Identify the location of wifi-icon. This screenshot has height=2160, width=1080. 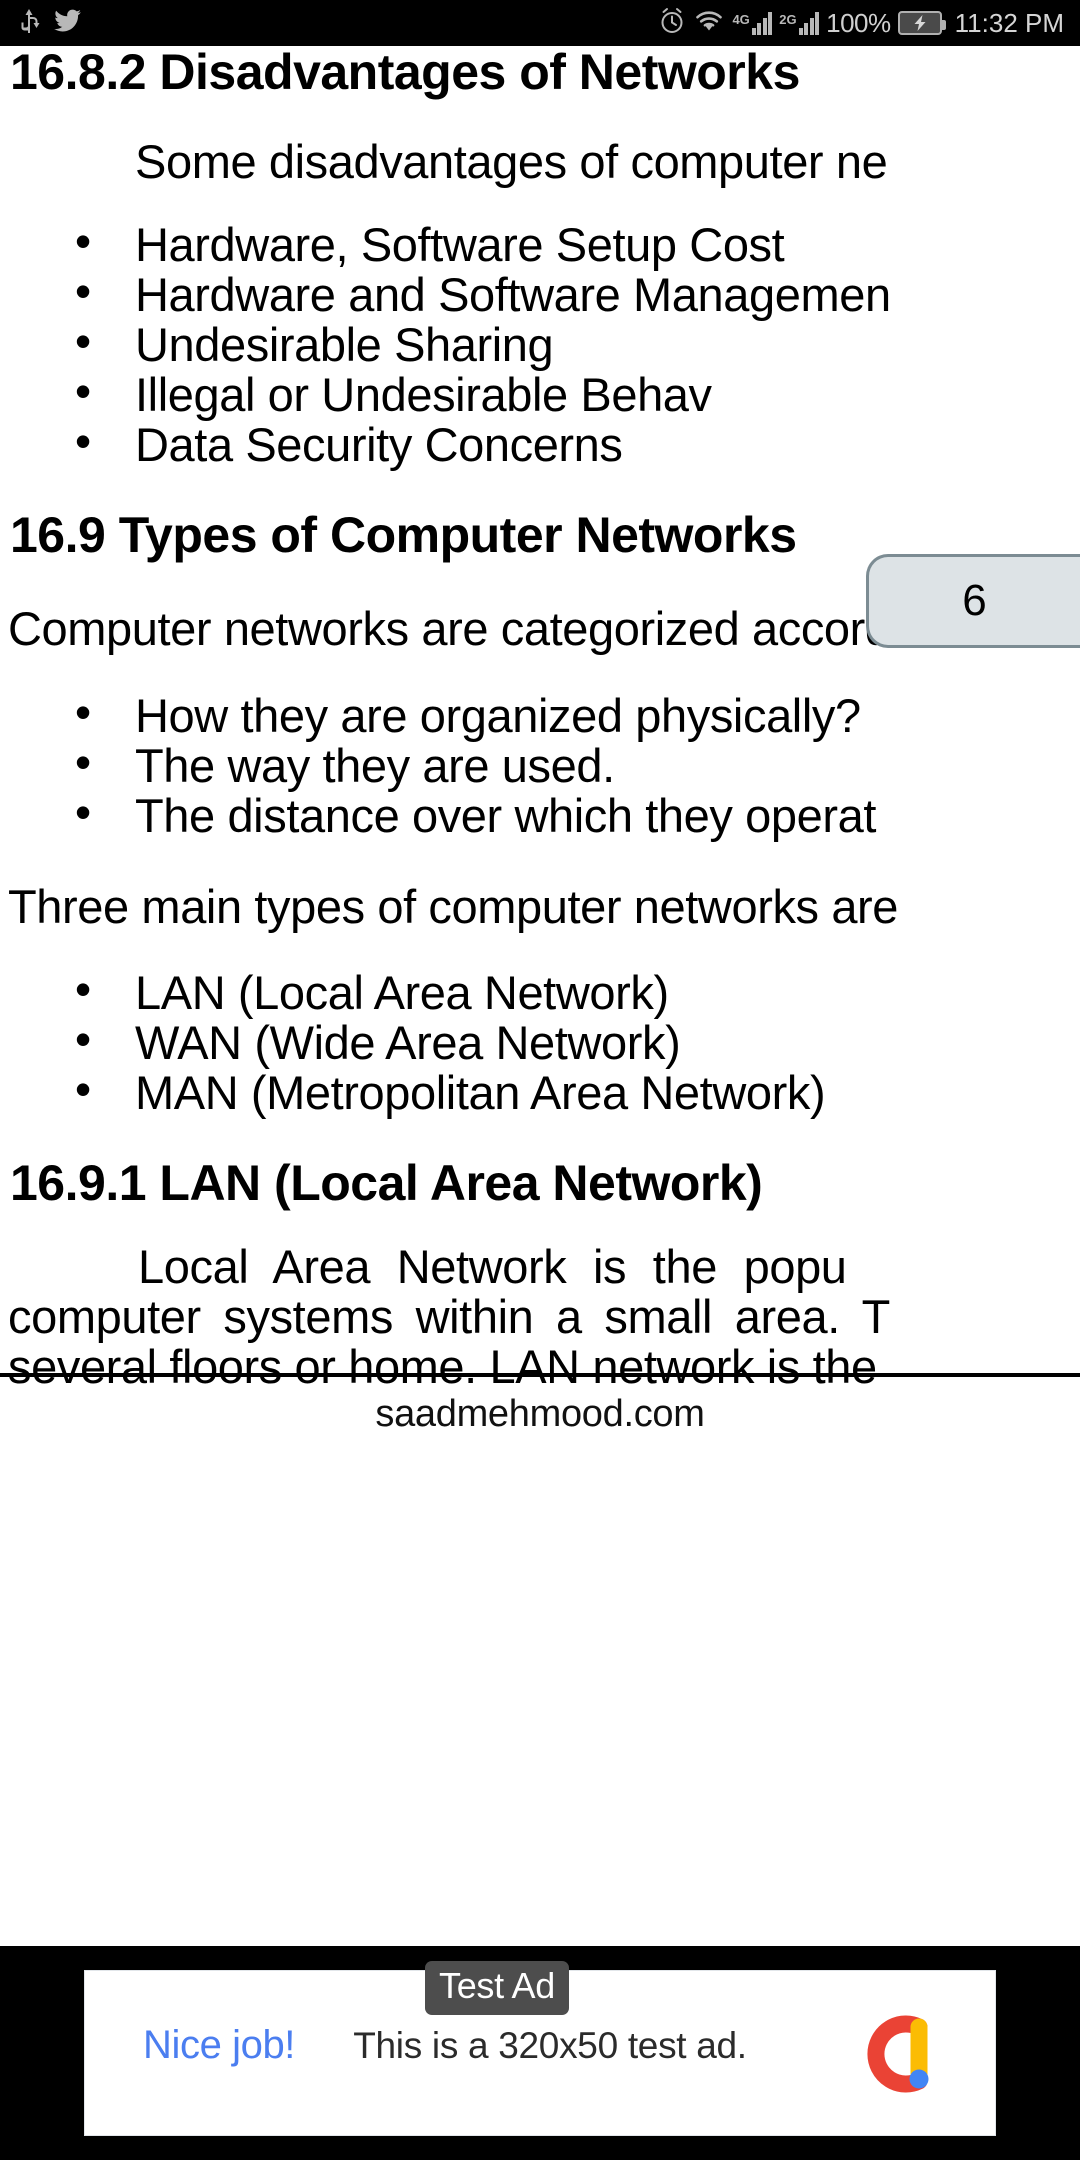
(709, 23).